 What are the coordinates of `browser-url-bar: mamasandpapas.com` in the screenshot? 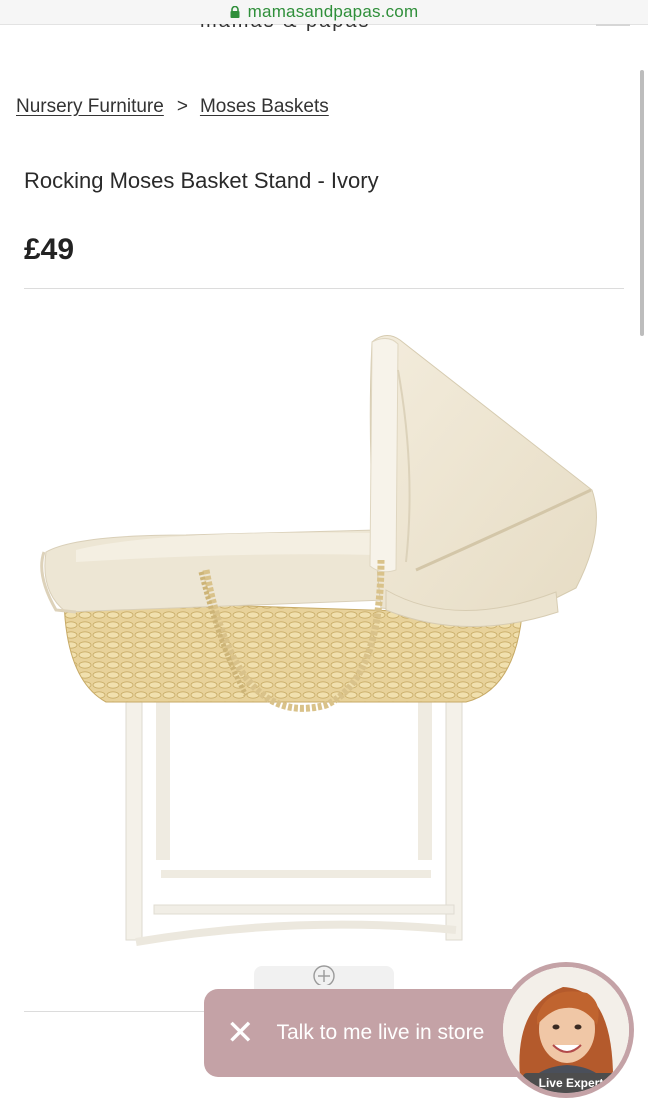 It's located at (324, 12).